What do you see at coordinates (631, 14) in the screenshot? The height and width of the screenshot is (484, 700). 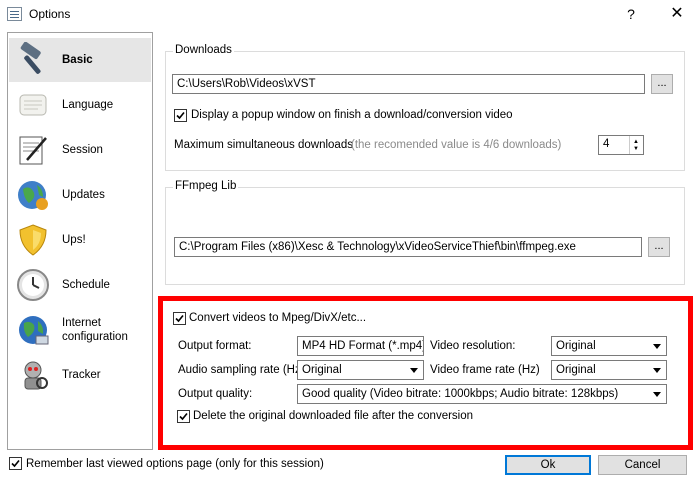 I see `help-button: ?` at bounding box center [631, 14].